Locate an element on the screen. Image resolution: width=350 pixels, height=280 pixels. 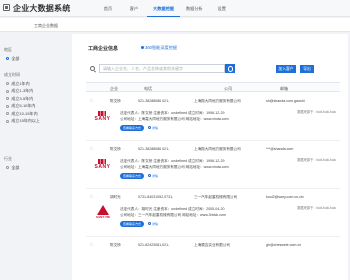
search-input is located at coordinates (162, 68).